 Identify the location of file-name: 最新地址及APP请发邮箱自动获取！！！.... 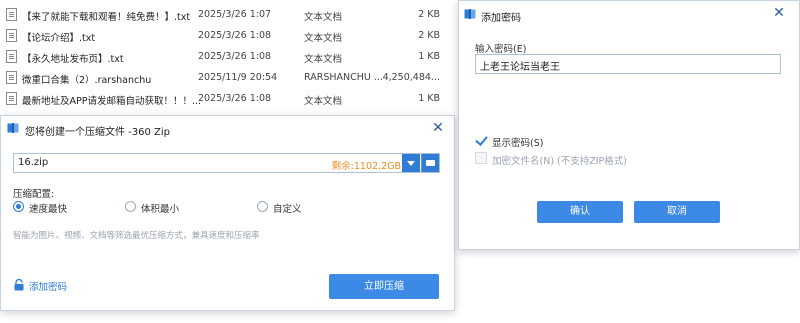
(112, 101).